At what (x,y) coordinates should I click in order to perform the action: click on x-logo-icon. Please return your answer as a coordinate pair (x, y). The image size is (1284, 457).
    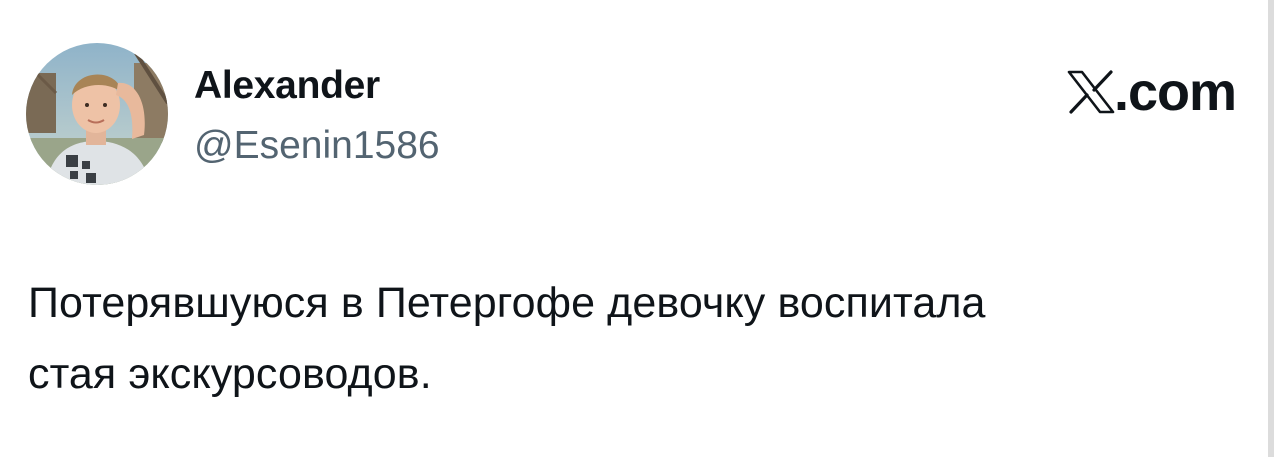
    Looking at the image, I should click on (1091, 92).